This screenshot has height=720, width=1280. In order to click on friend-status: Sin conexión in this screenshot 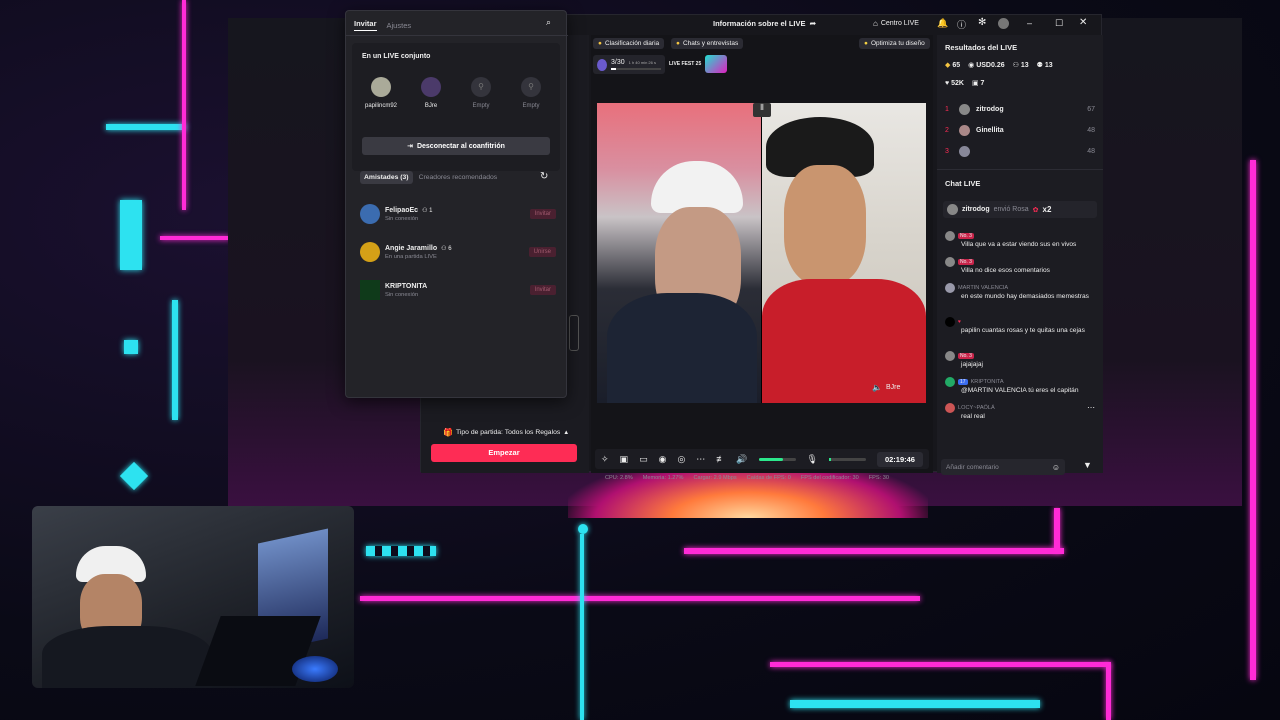, I will do `click(402, 218)`.